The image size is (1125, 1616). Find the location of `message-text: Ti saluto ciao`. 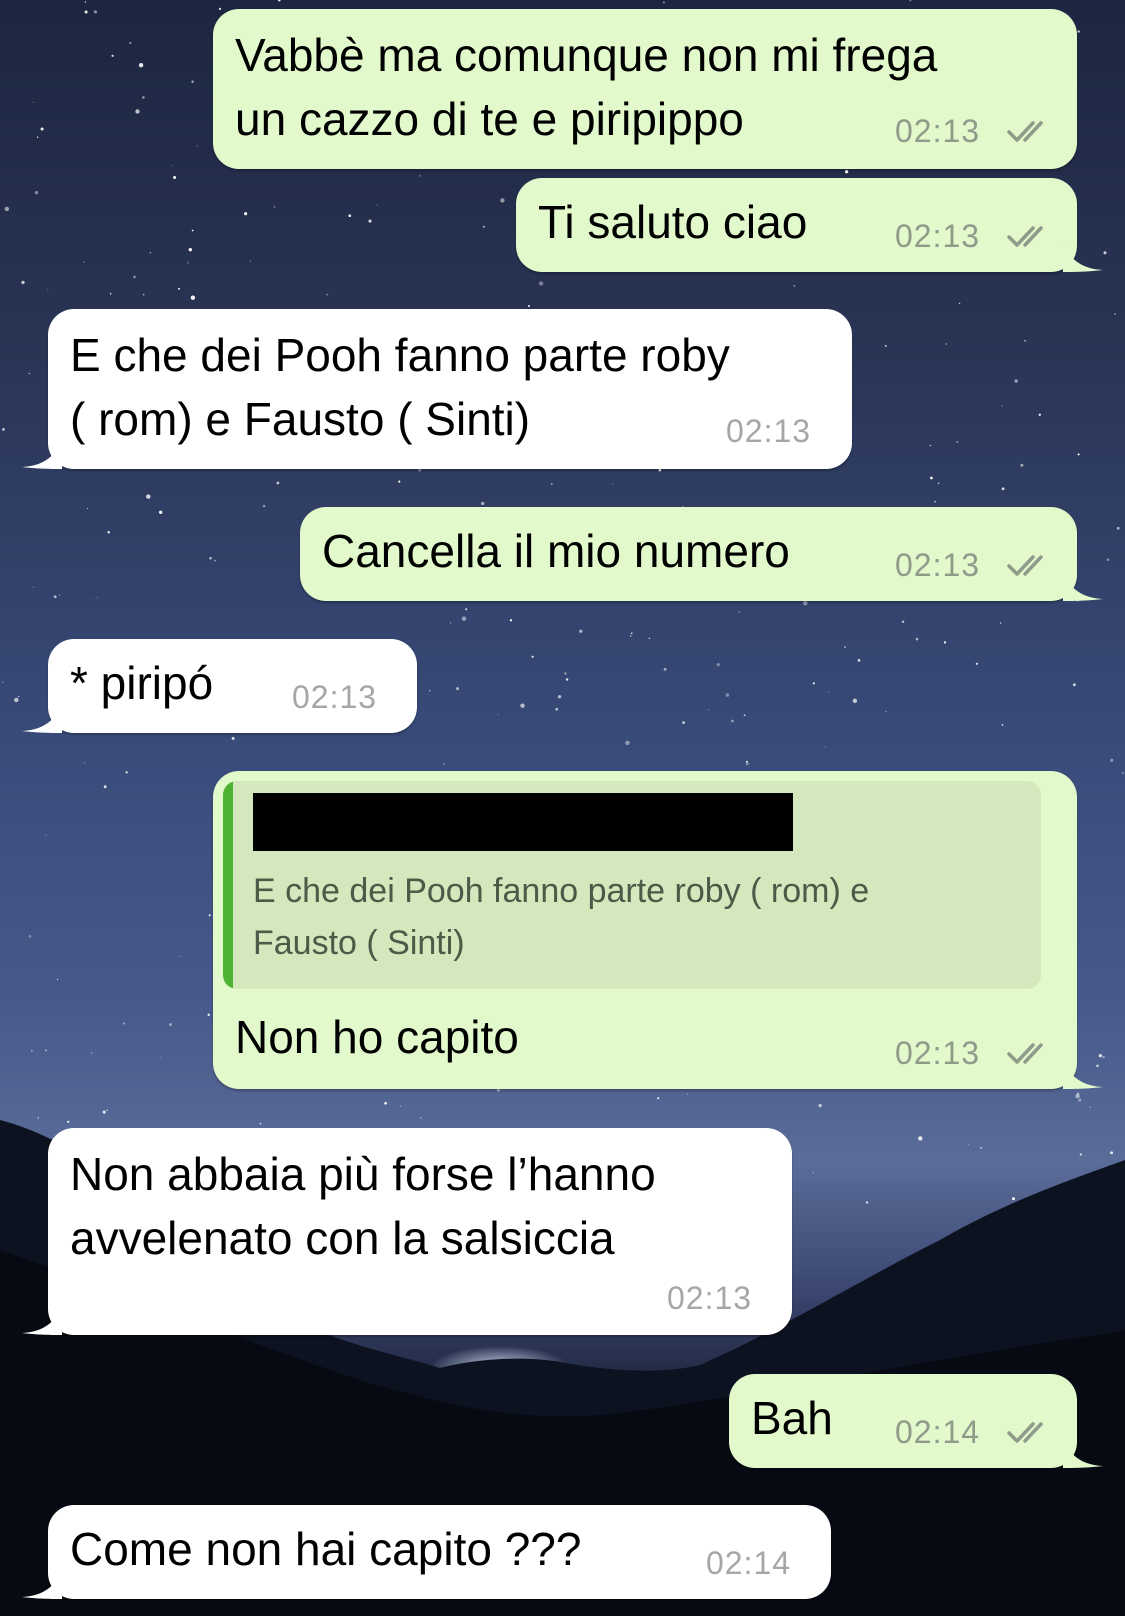

message-text: Ti saluto ciao is located at coordinates (673, 222).